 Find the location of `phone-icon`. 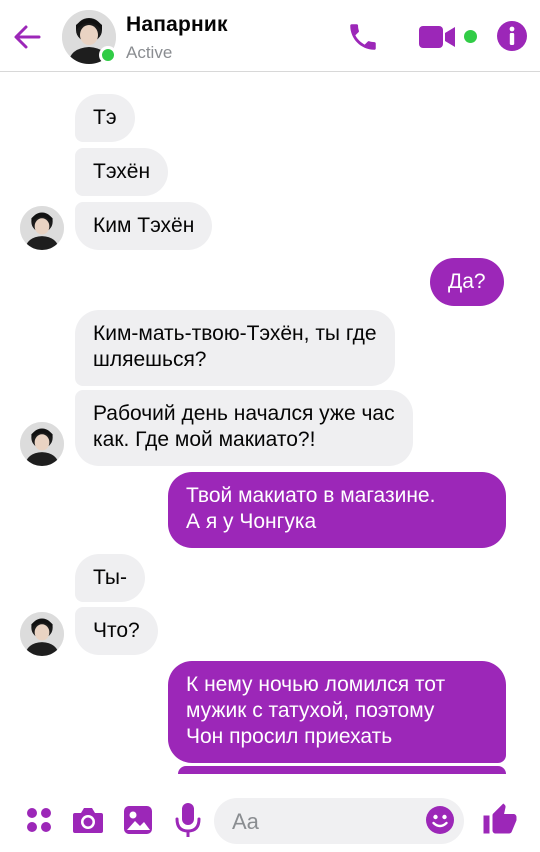

phone-icon is located at coordinates (363, 37).